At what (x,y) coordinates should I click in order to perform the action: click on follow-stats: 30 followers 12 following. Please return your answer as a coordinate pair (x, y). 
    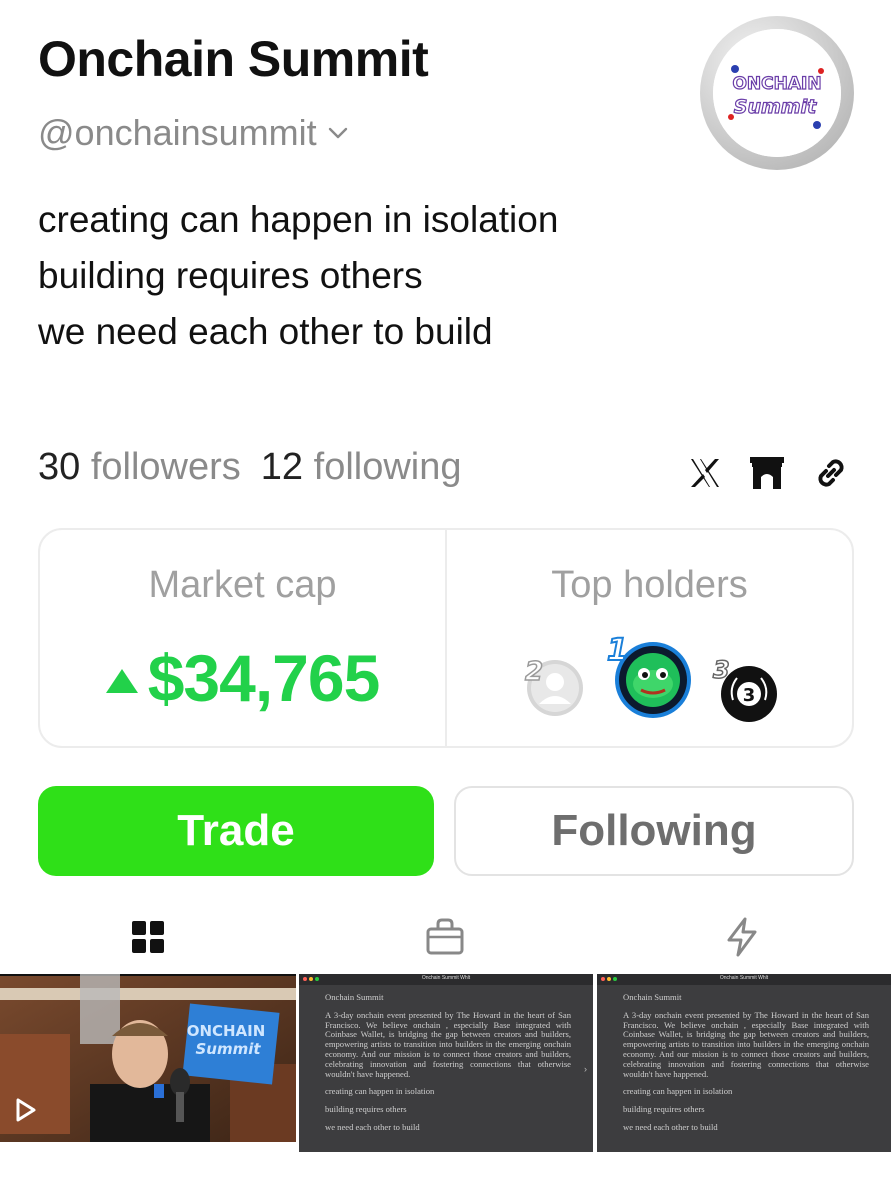
    Looking at the image, I should click on (250, 467).